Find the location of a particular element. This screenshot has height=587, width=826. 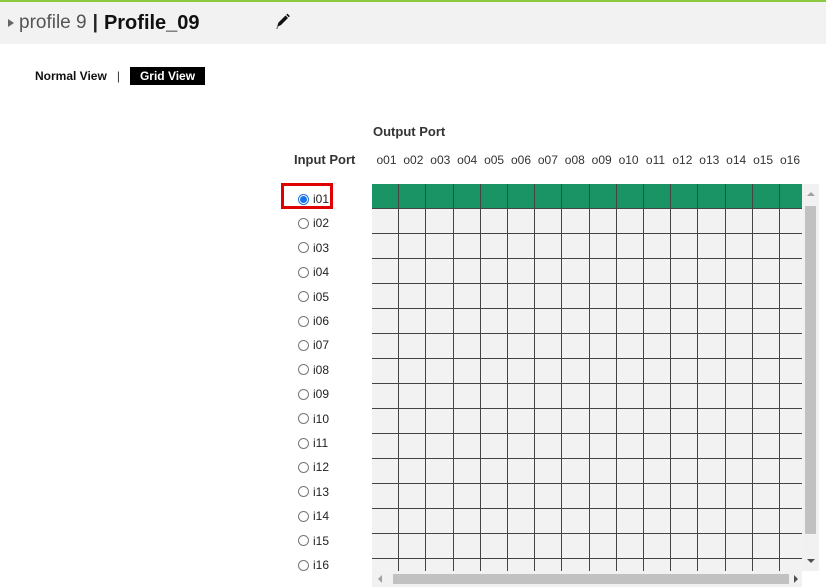

grid-cell-i01-o01 is located at coordinates (386, 196).